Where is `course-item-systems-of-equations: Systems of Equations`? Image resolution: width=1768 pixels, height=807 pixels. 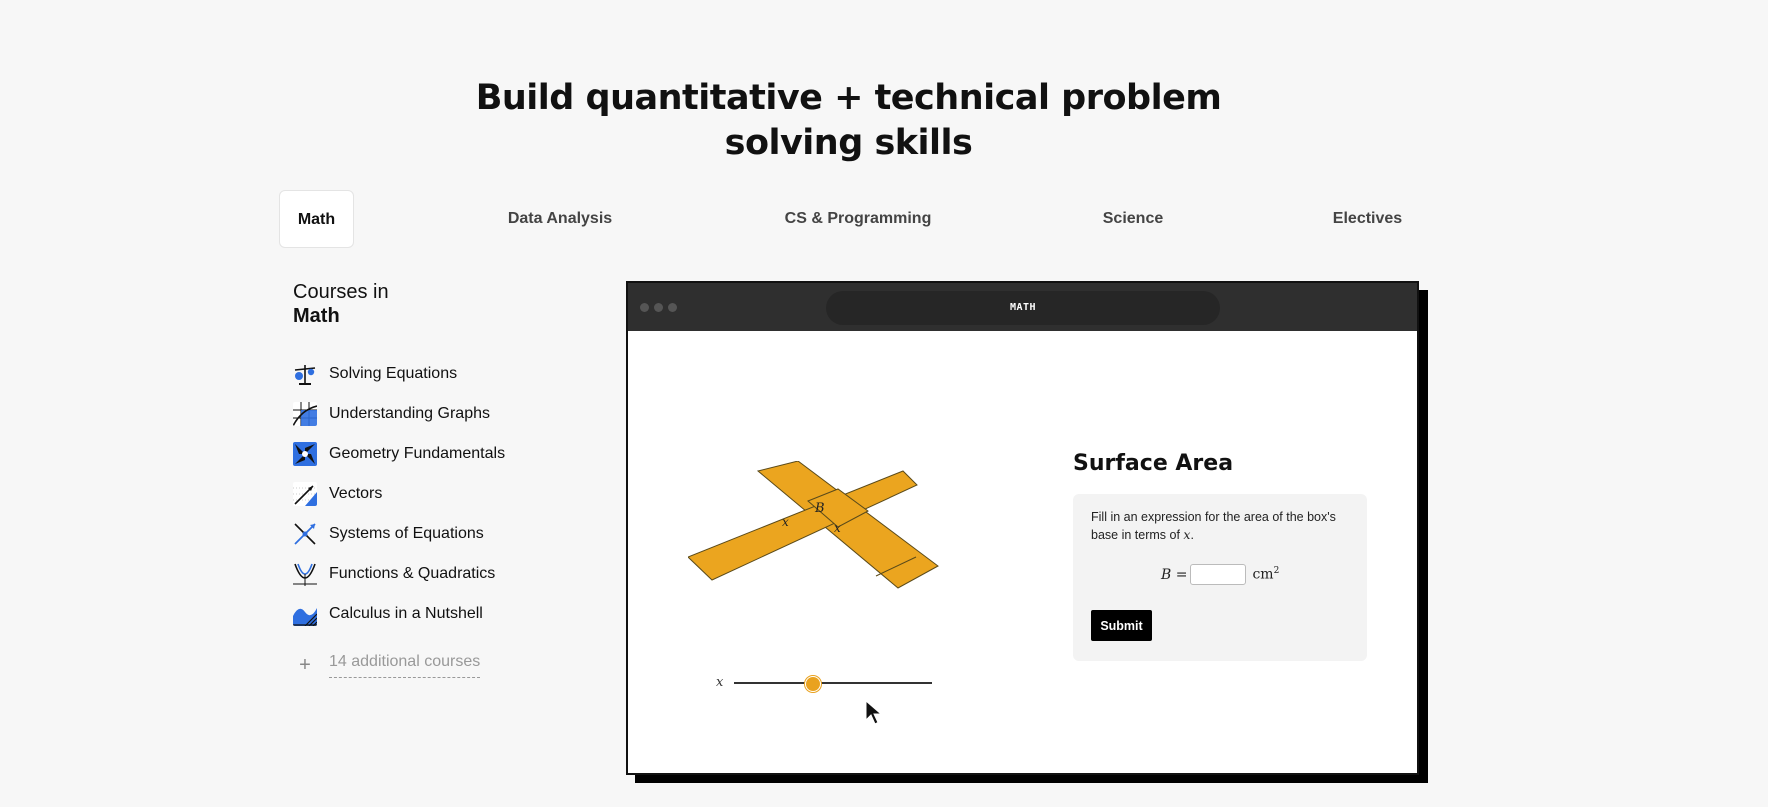
course-item-systems-of-equations: Systems of Equations is located at coordinates (443, 534).